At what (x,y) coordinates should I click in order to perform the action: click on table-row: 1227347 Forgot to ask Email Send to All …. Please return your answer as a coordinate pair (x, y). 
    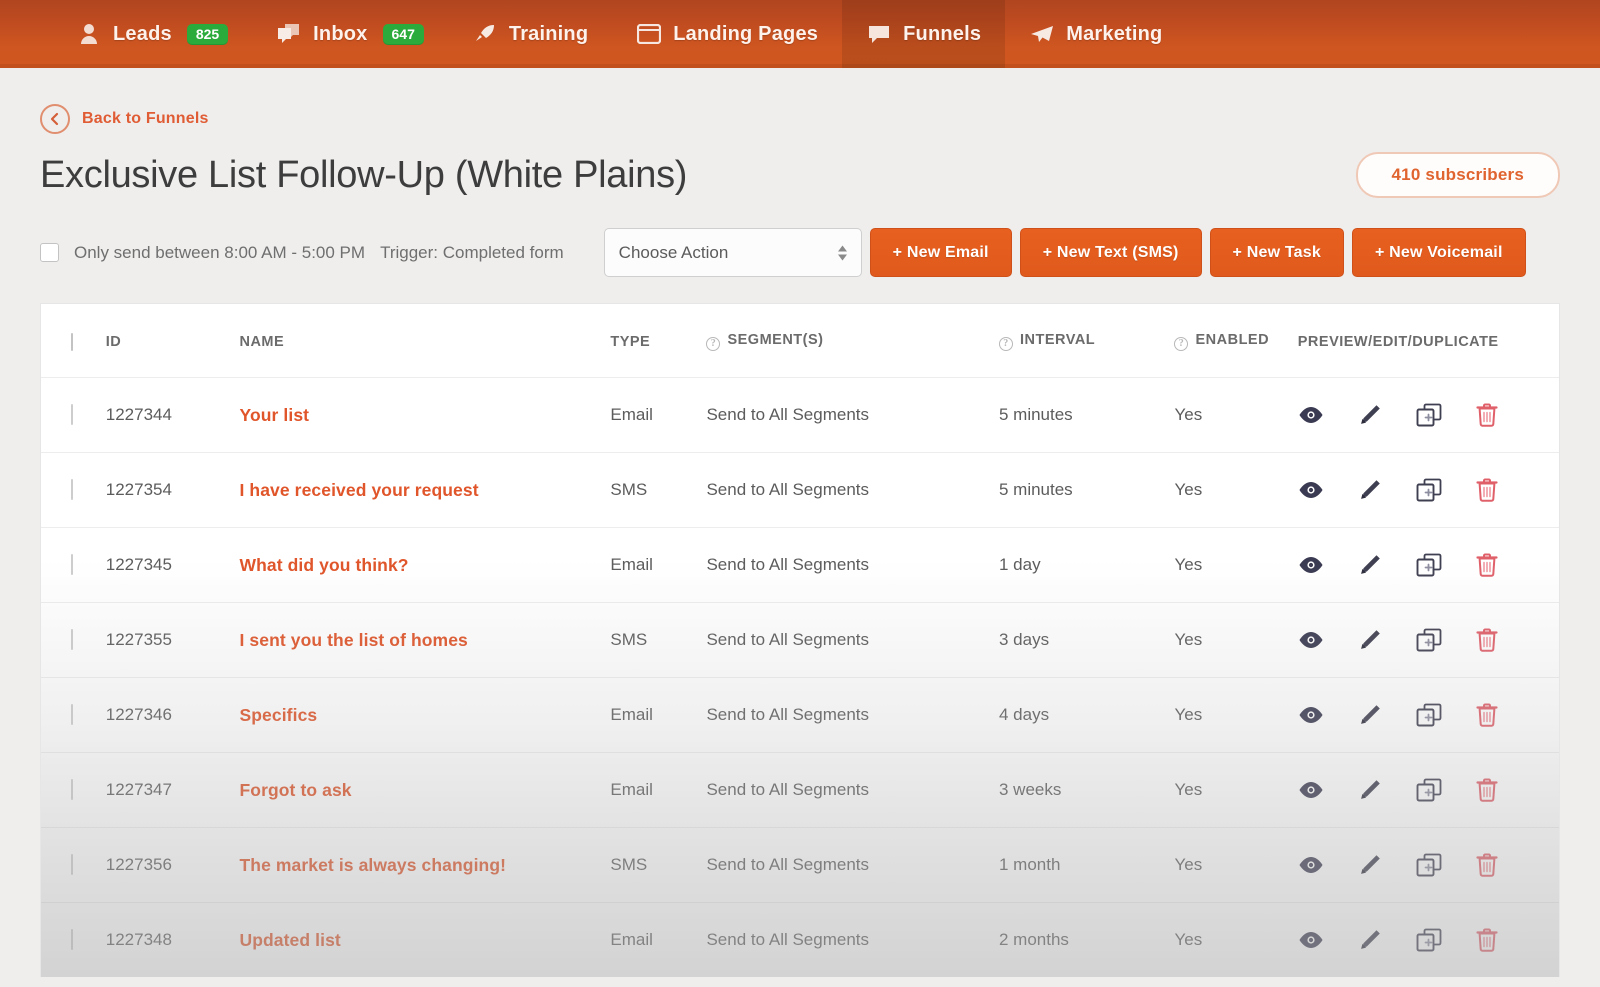
    Looking at the image, I should click on (800, 790).